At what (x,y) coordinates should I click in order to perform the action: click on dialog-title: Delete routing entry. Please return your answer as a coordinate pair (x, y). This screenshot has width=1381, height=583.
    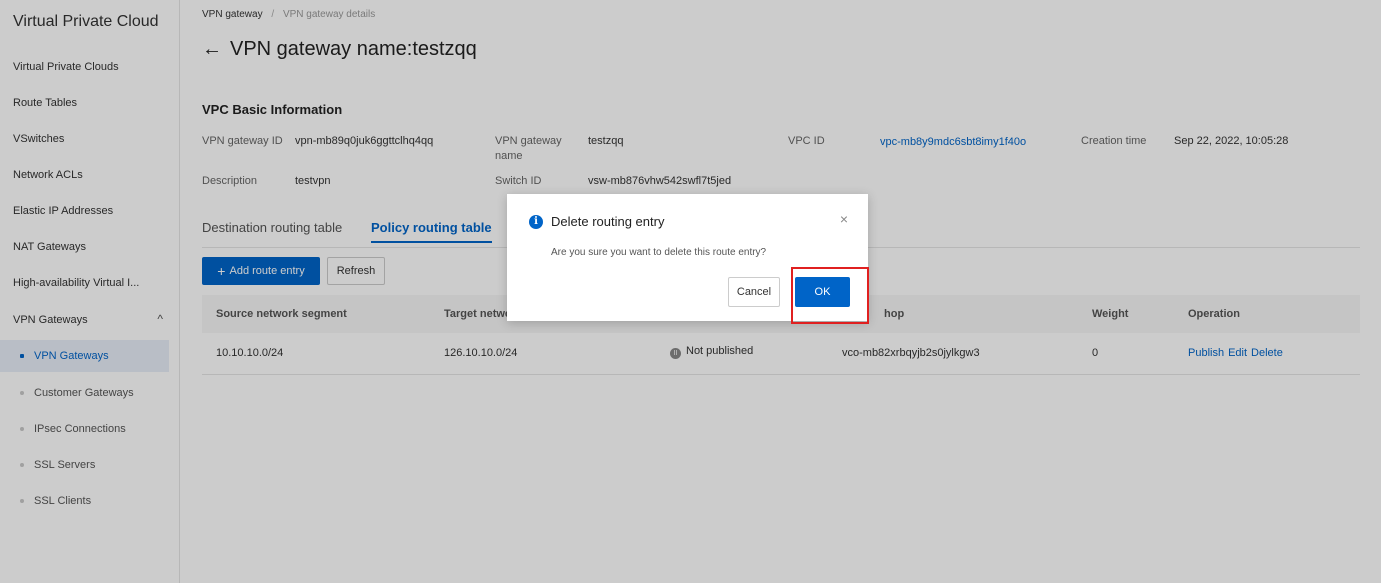
    Looking at the image, I should click on (608, 221).